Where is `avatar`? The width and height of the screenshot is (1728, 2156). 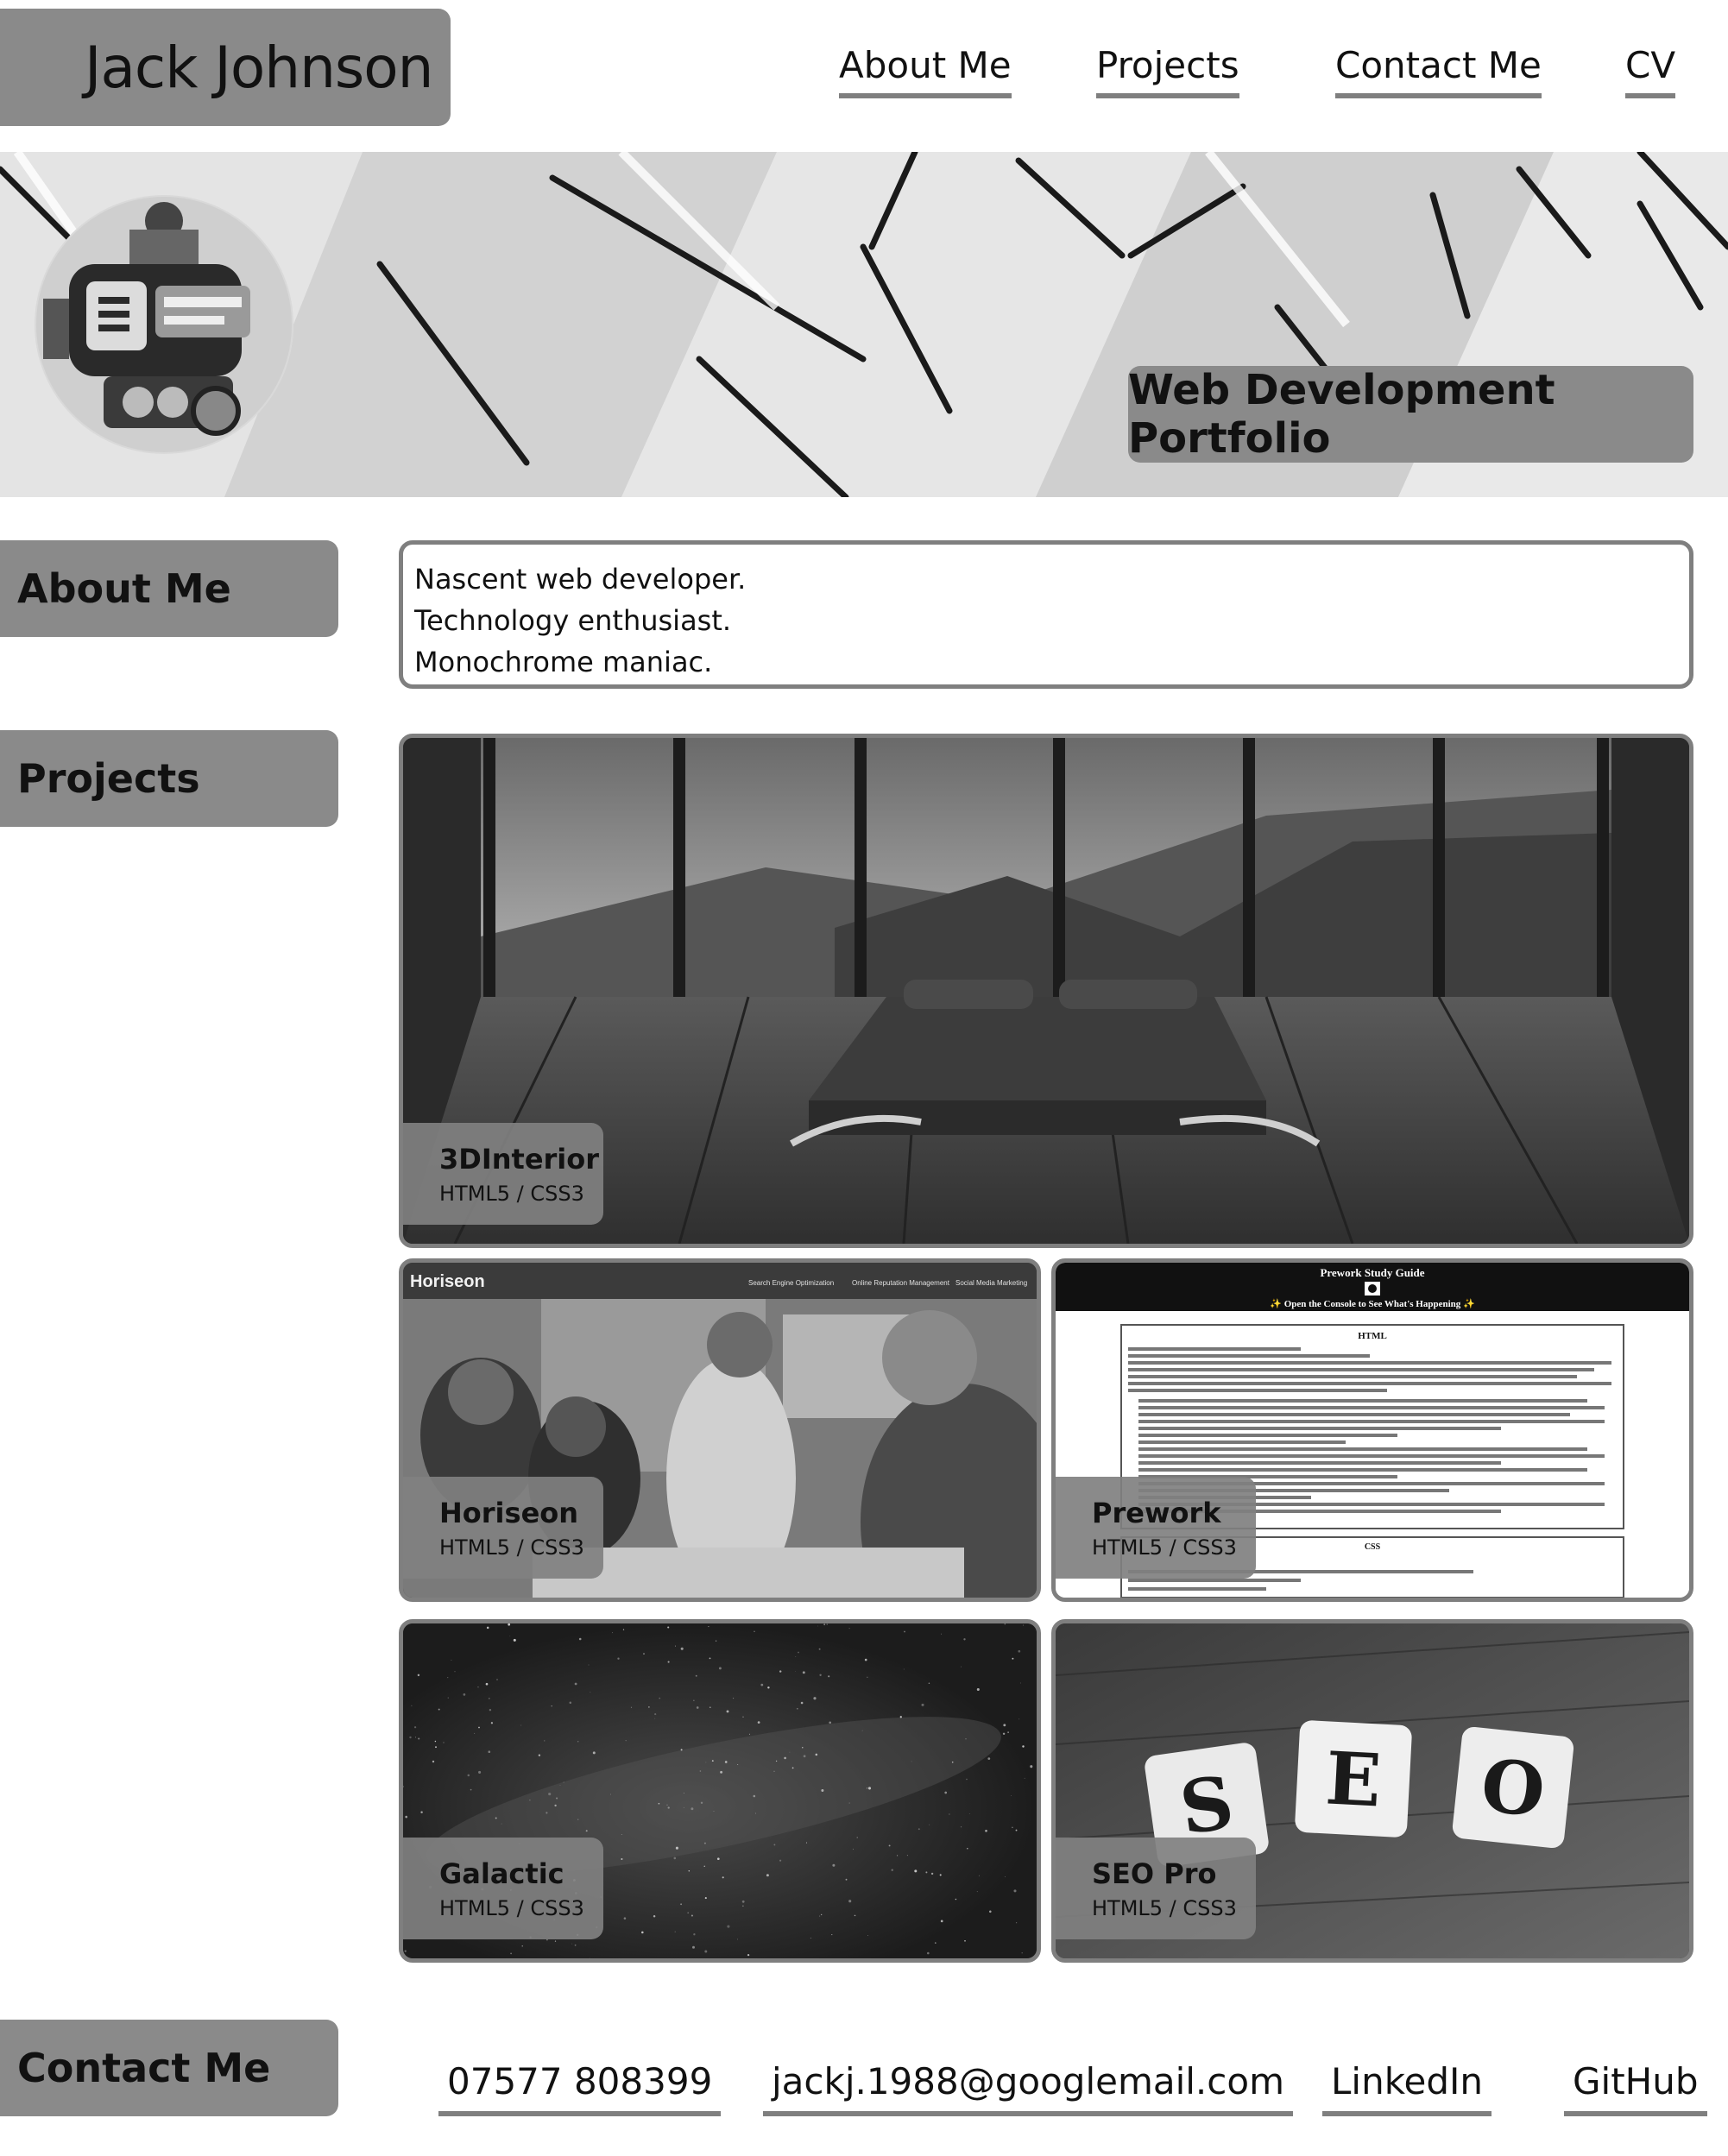
avatar is located at coordinates (164, 324).